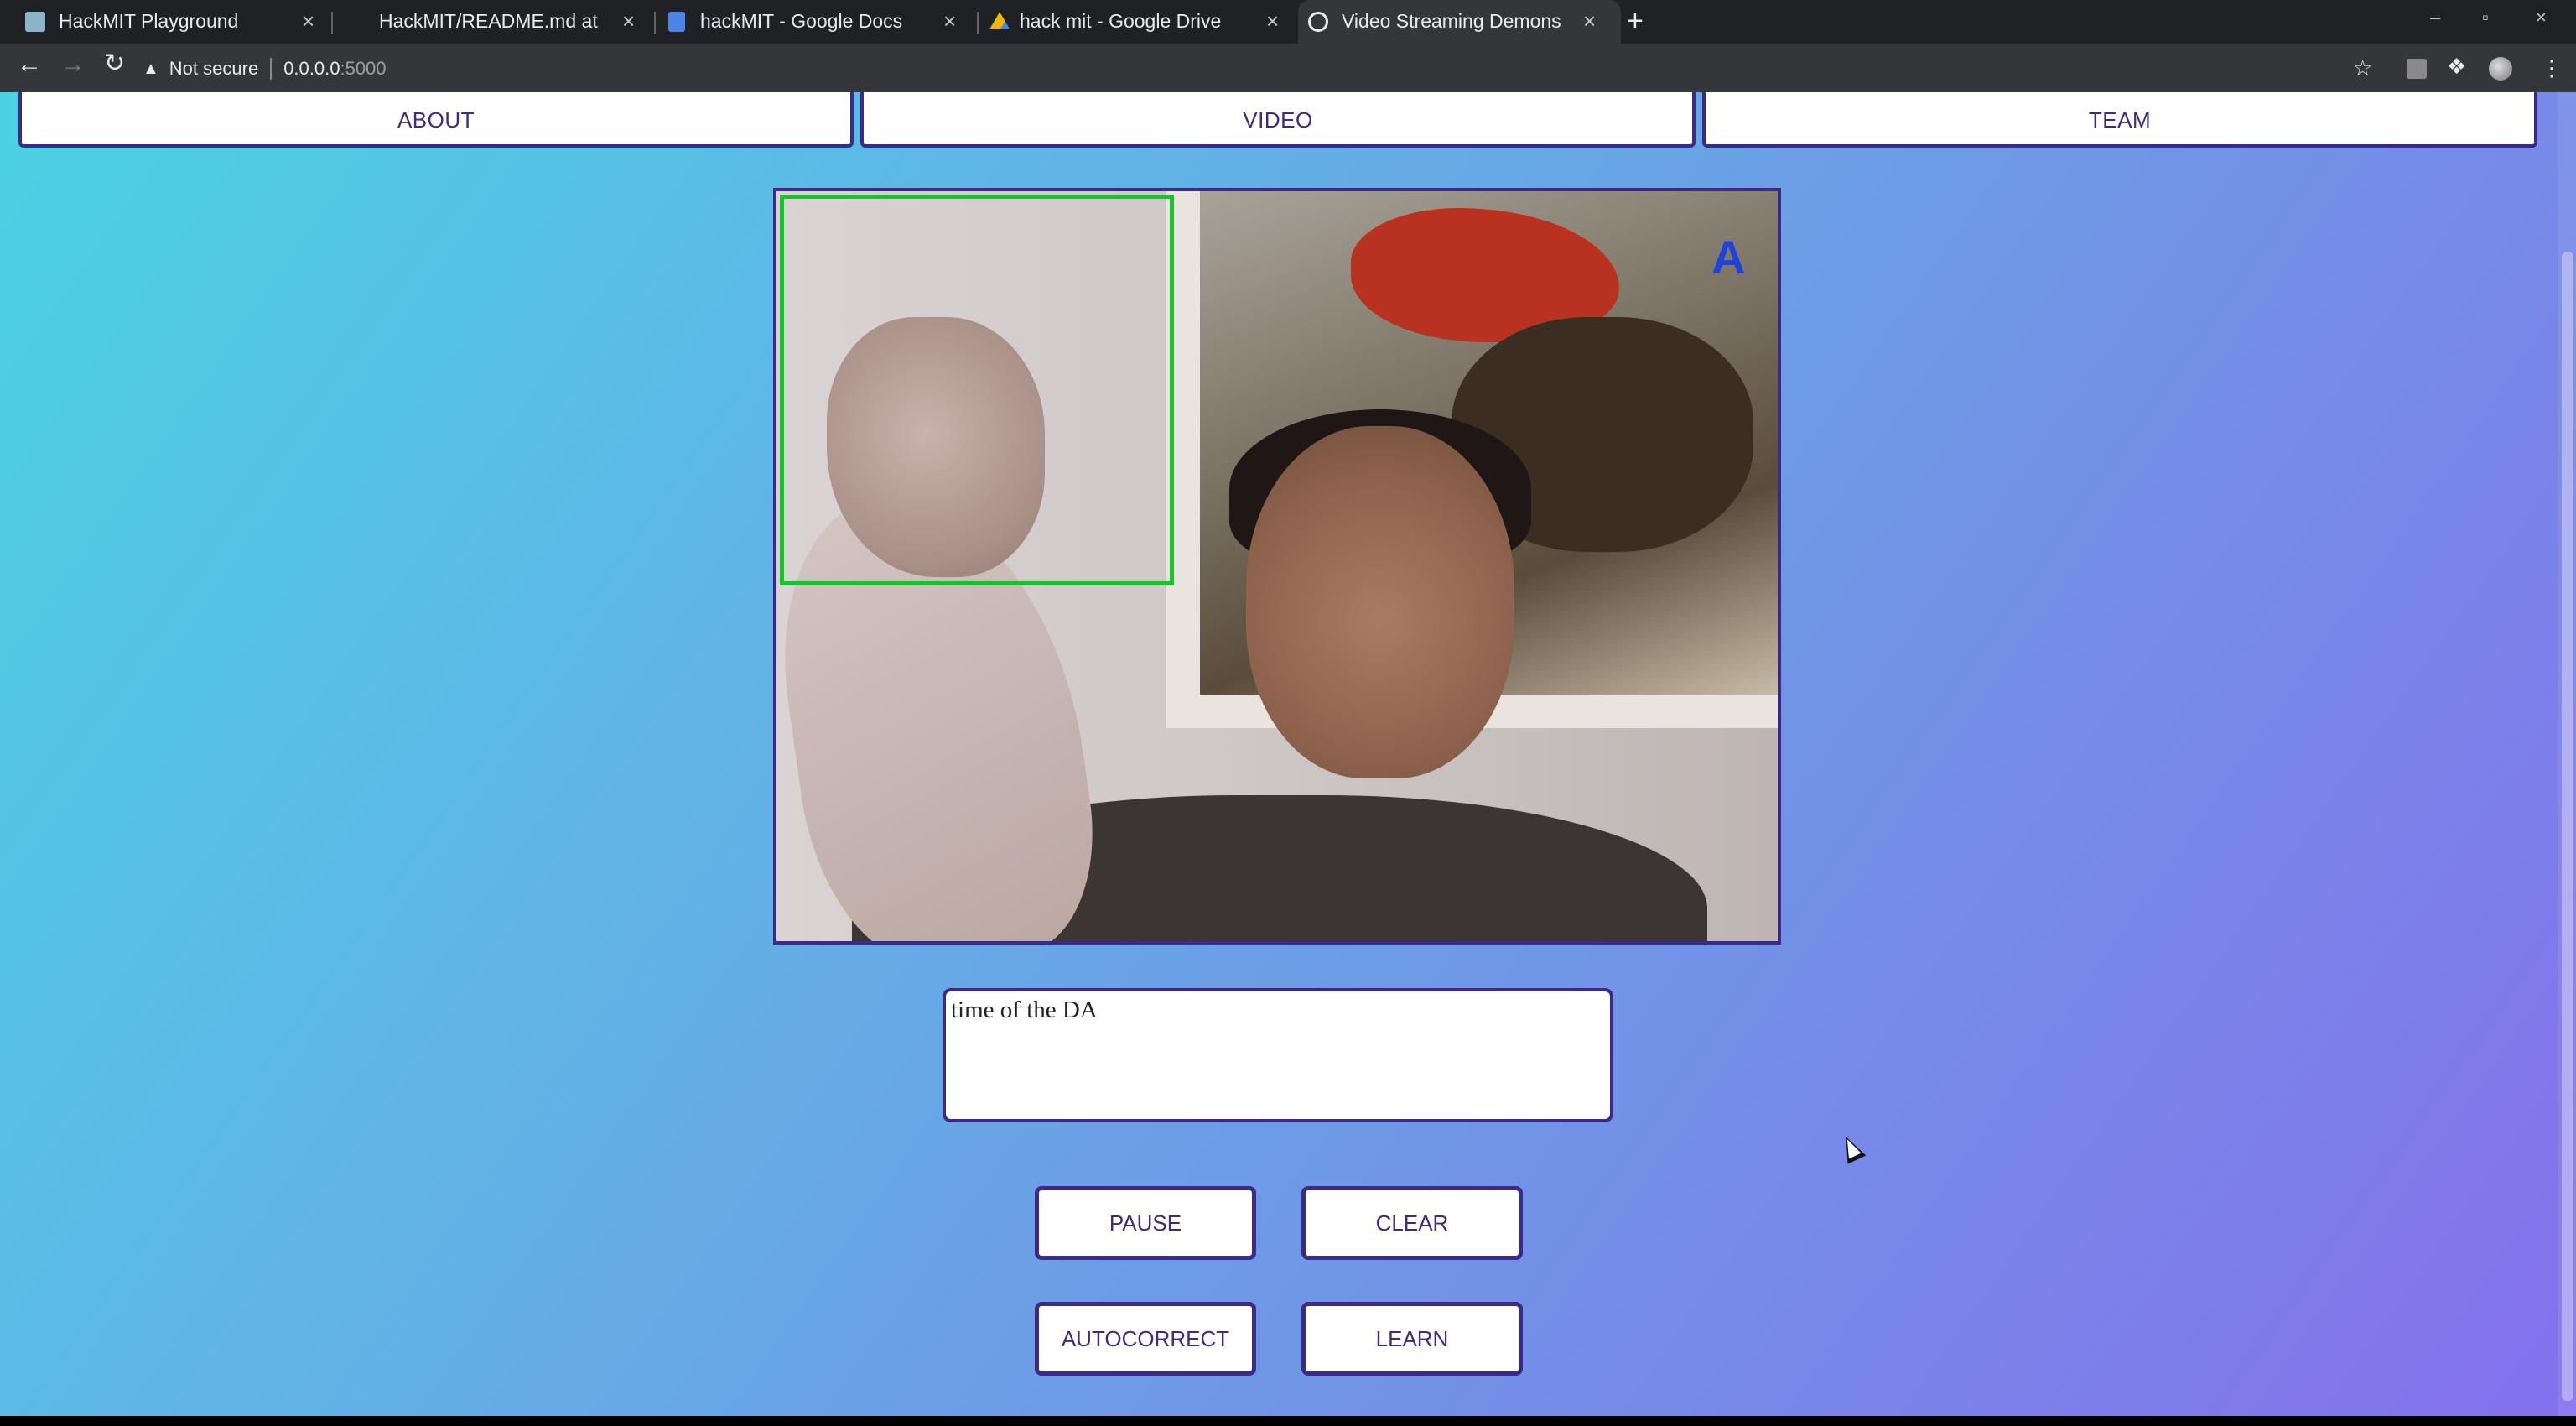 The height and width of the screenshot is (1426, 2576). I want to click on learn-button: LEARN, so click(1412, 1339).